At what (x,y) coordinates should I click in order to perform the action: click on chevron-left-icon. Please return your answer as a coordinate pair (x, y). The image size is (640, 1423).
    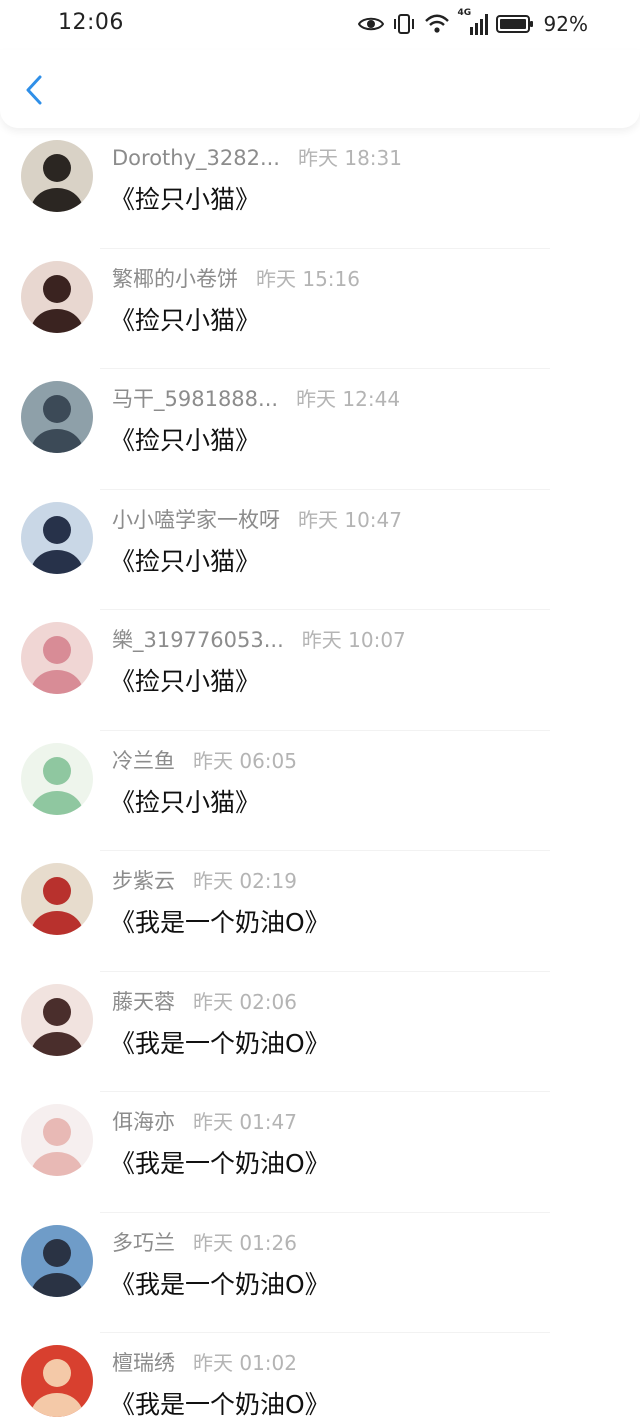
    Looking at the image, I should click on (34, 90).